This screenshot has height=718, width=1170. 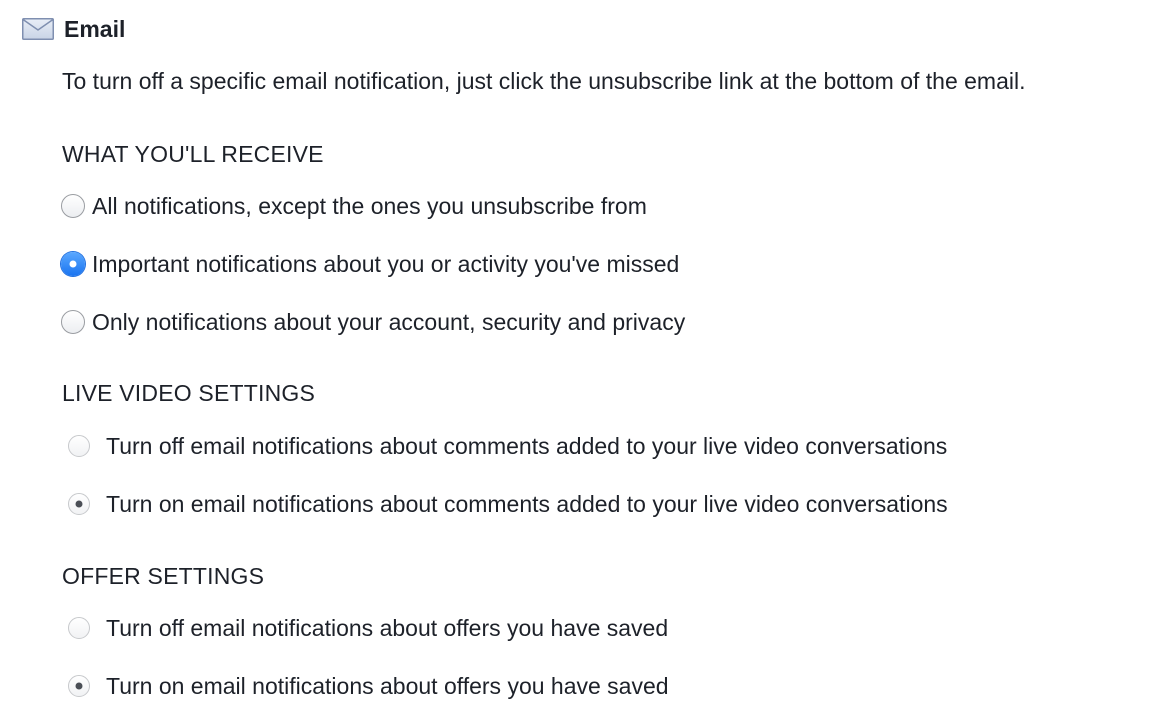 What do you see at coordinates (79, 628) in the screenshot?
I see `radio-offers-off` at bounding box center [79, 628].